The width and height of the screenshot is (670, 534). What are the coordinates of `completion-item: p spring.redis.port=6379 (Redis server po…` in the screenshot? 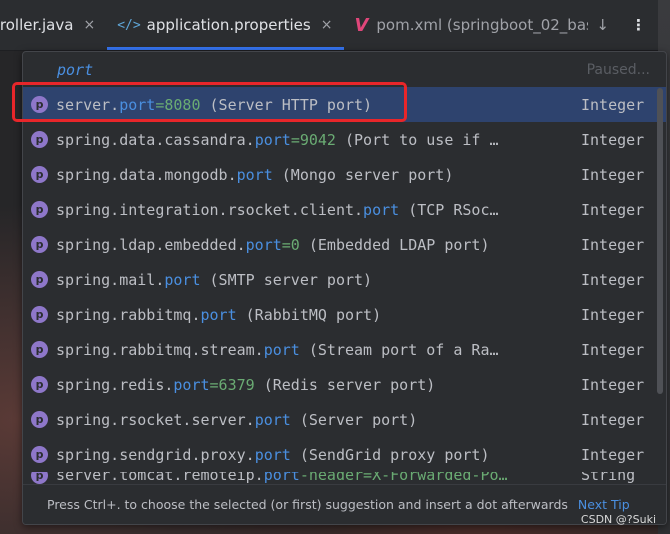 It's located at (344, 384).